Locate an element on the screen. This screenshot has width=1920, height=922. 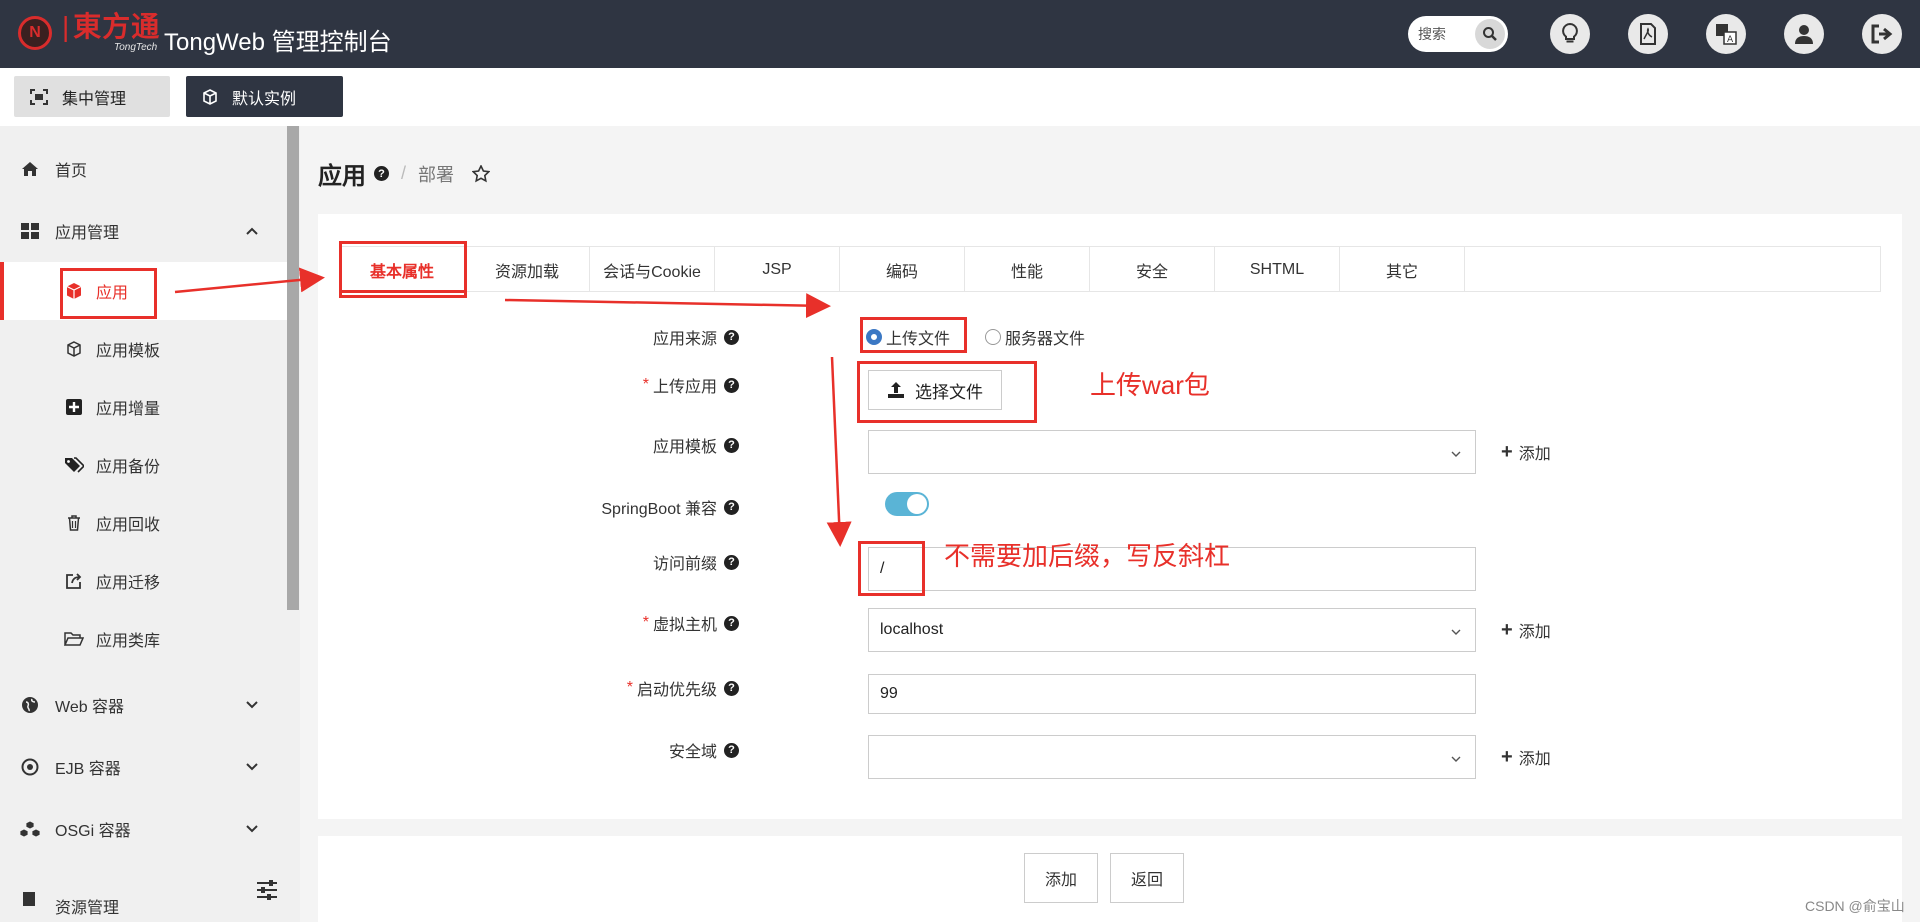
highlight-upload-radio is located at coordinates (913, 335).